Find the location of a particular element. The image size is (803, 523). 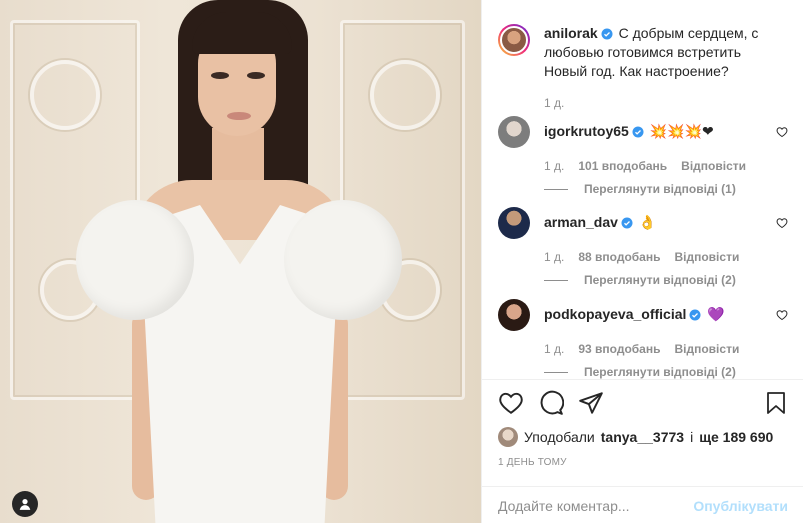

view-replies-button: Переглянути відповіді (1) is located at coordinates (666, 189).